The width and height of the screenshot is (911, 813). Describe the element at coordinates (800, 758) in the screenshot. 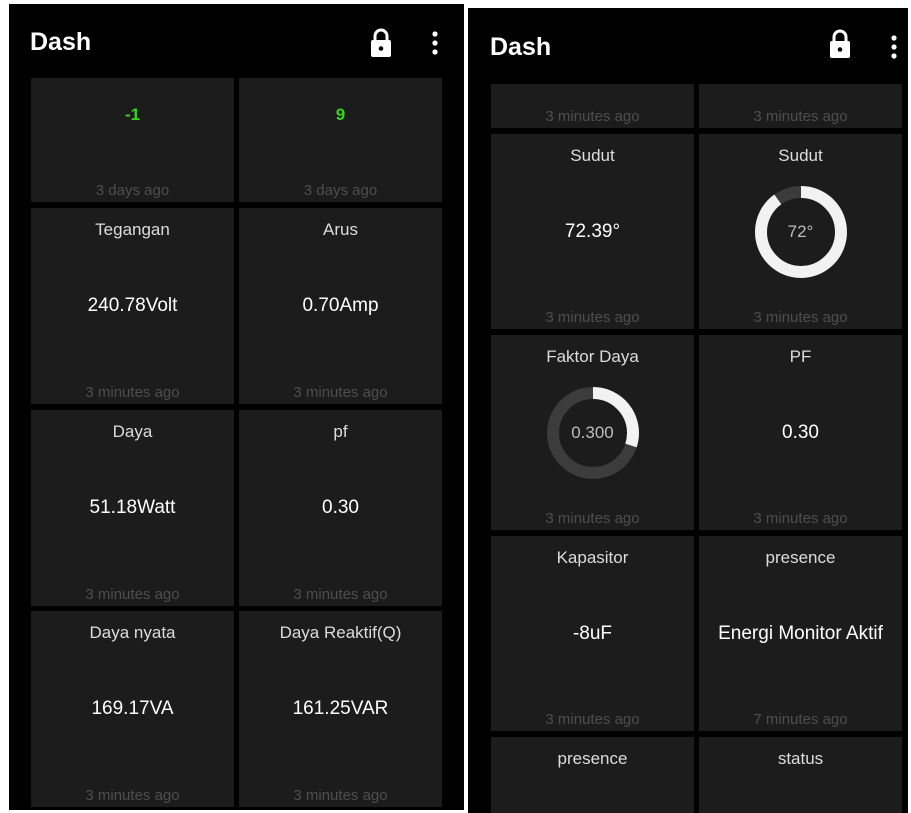

I see `tile-title: status` at that location.